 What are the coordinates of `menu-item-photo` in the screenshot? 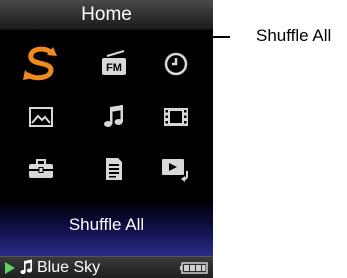 It's located at (41, 117).